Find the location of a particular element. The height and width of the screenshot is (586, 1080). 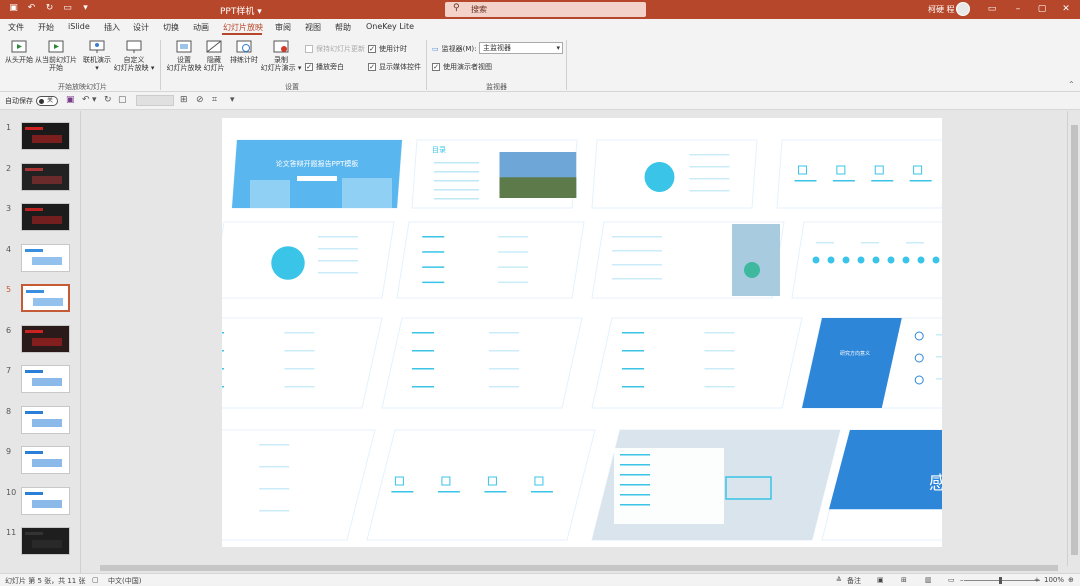

tab-animations: 动画 is located at coordinates (201, 27).